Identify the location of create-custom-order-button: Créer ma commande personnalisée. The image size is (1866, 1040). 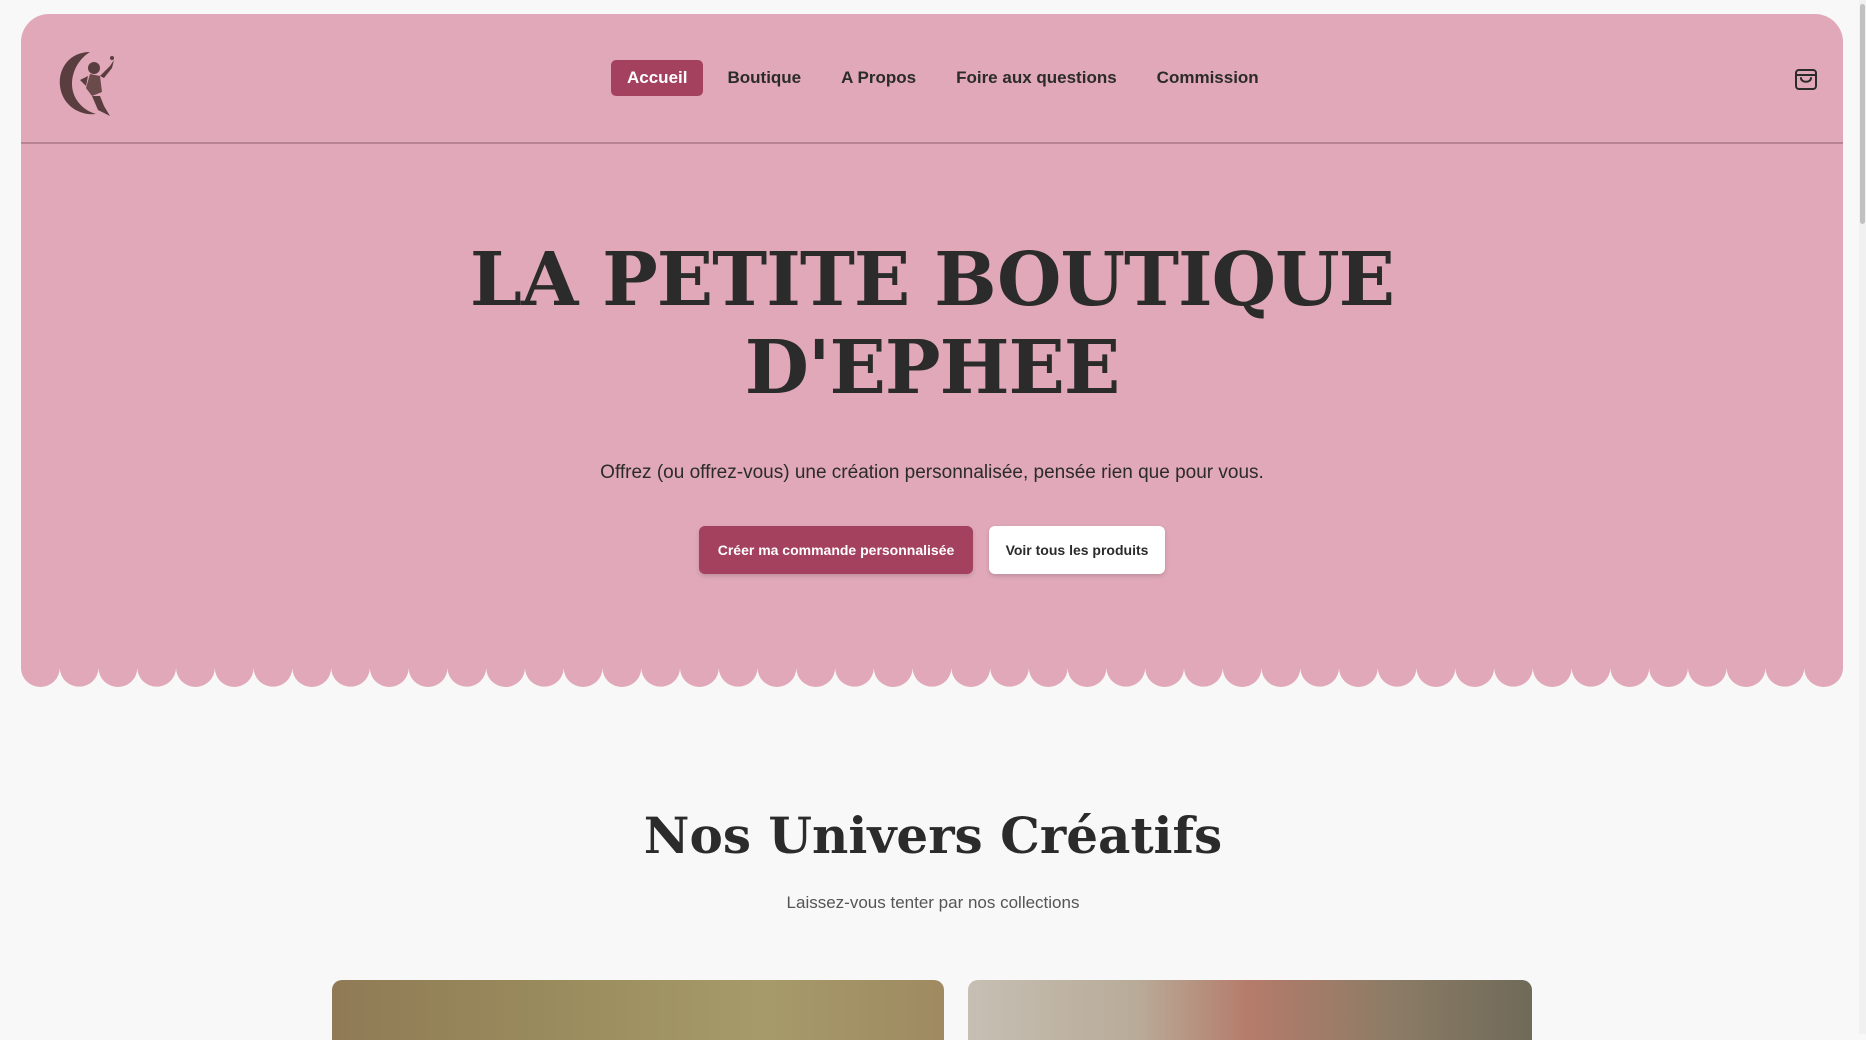
(836, 550).